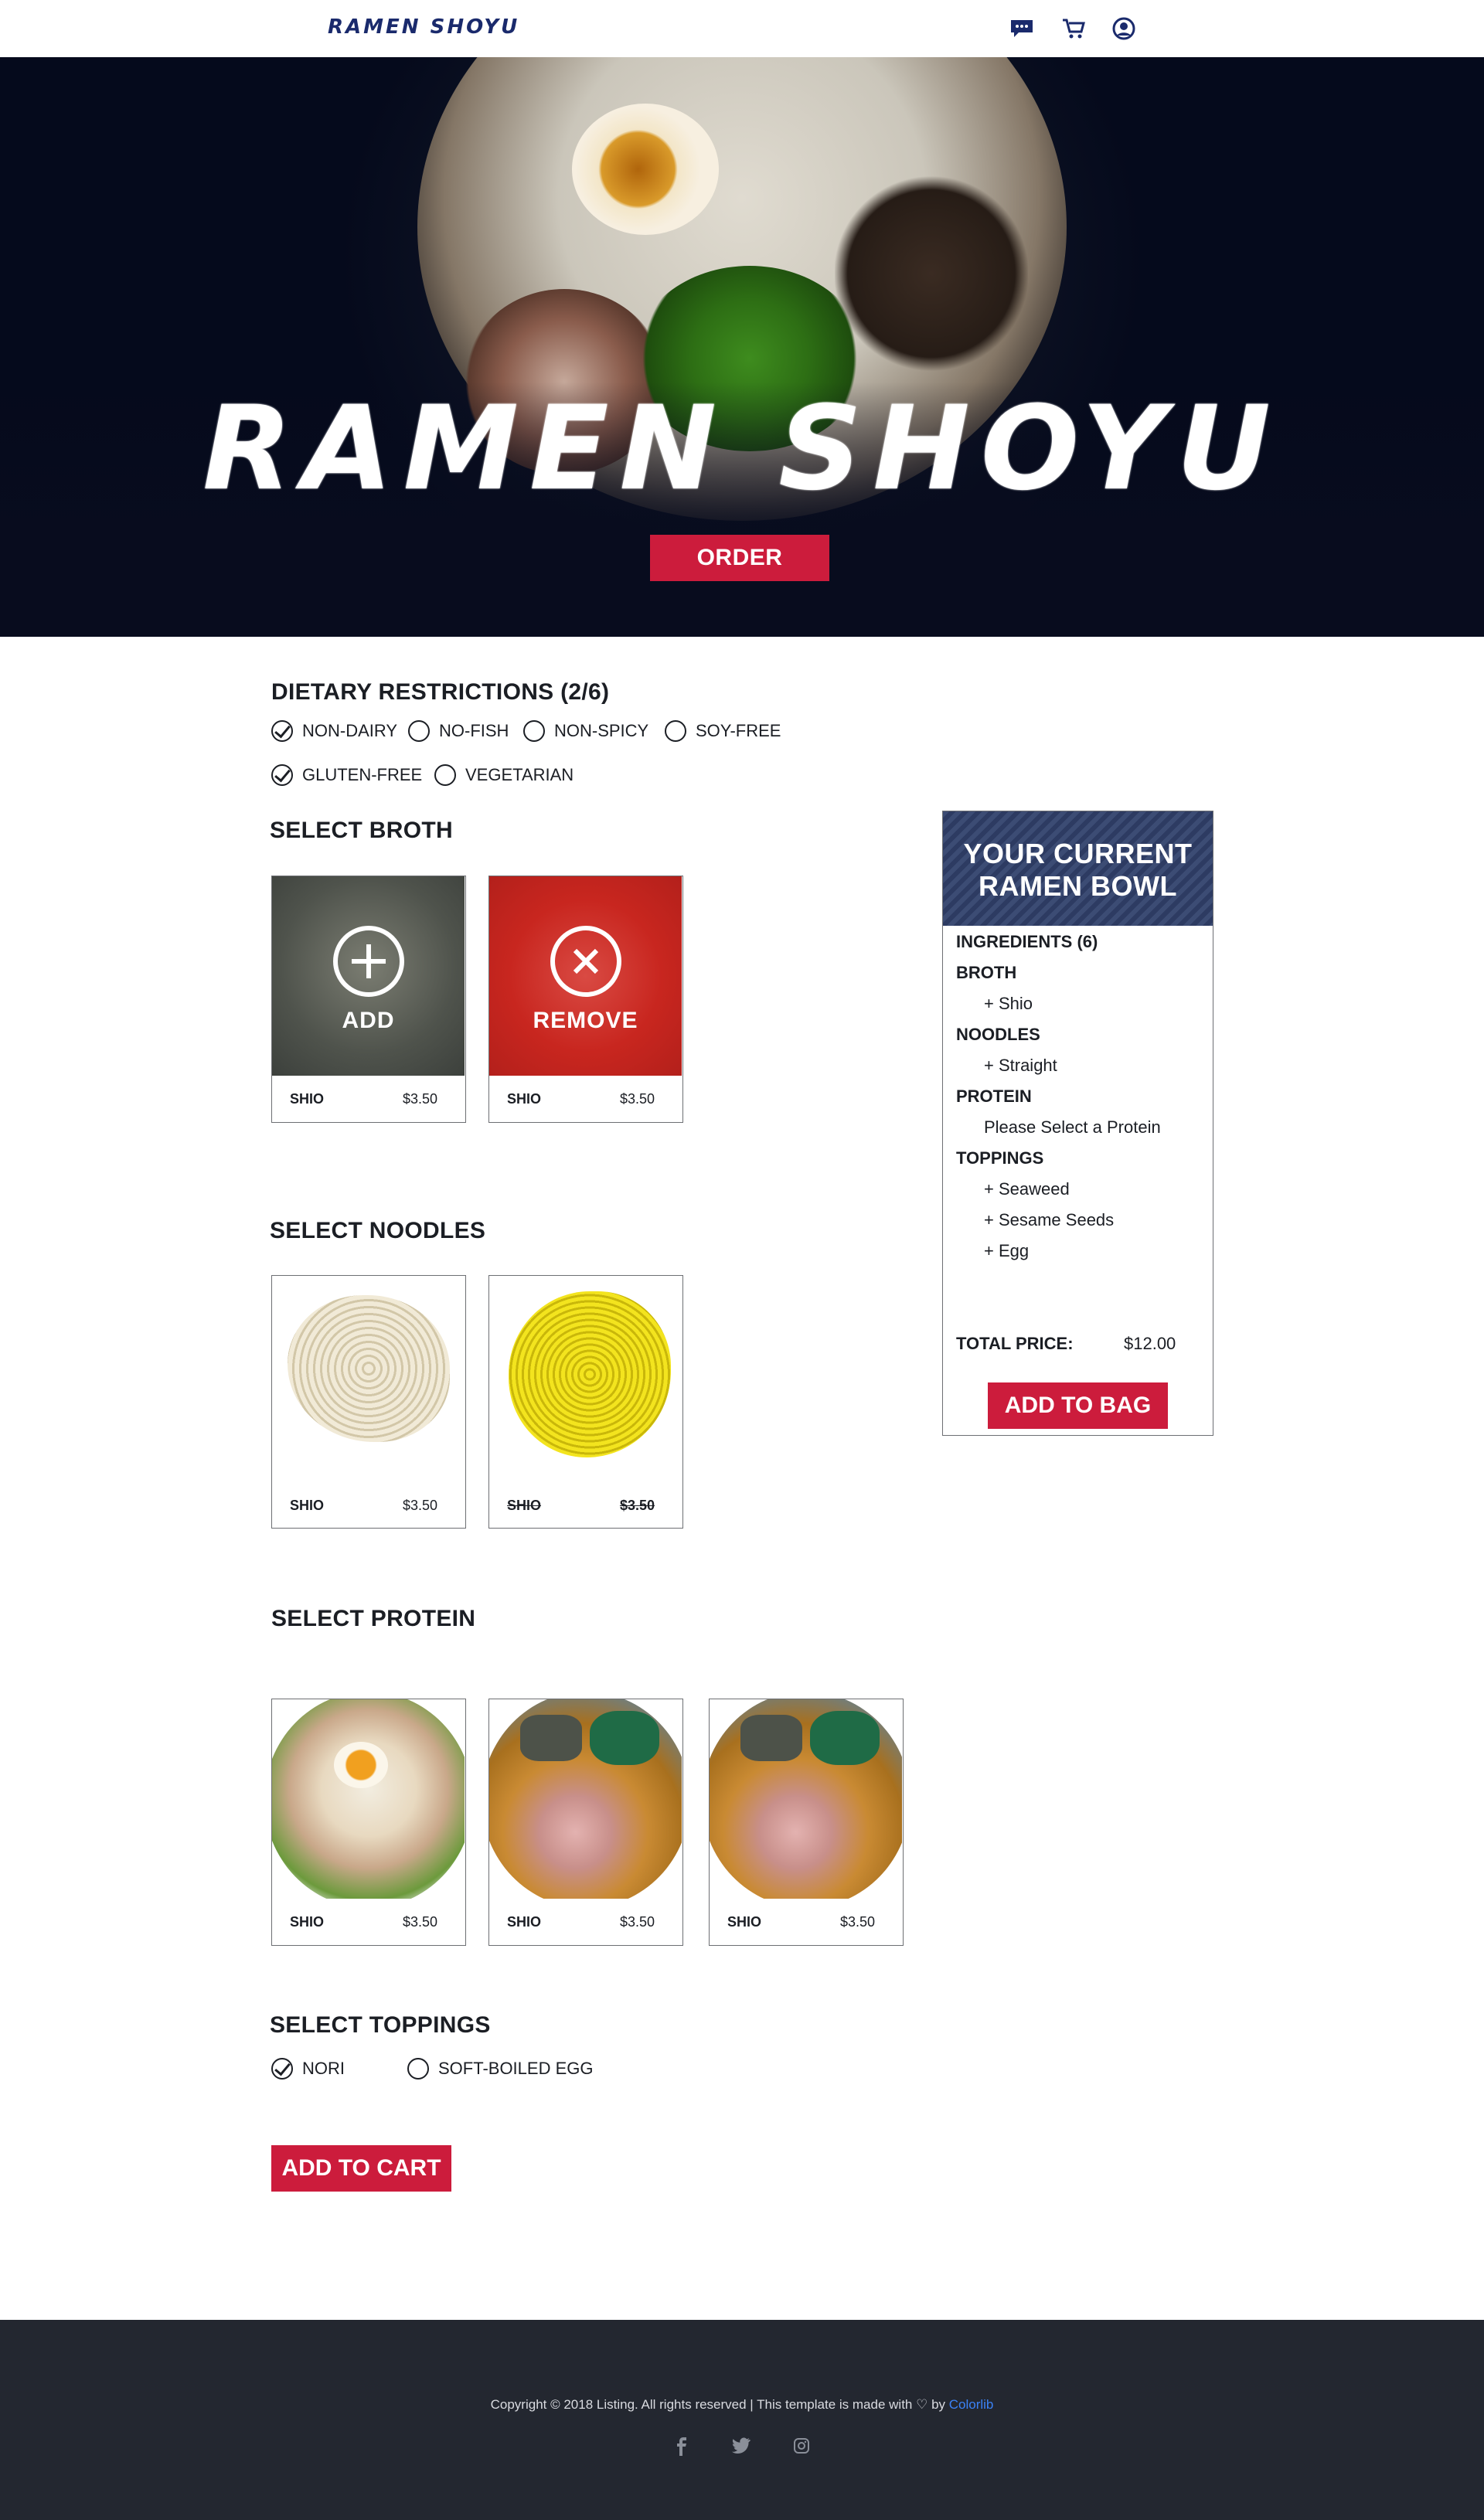  What do you see at coordinates (739, 558) in the screenshot?
I see `order-button: ORDER` at bounding box center [739, 558].